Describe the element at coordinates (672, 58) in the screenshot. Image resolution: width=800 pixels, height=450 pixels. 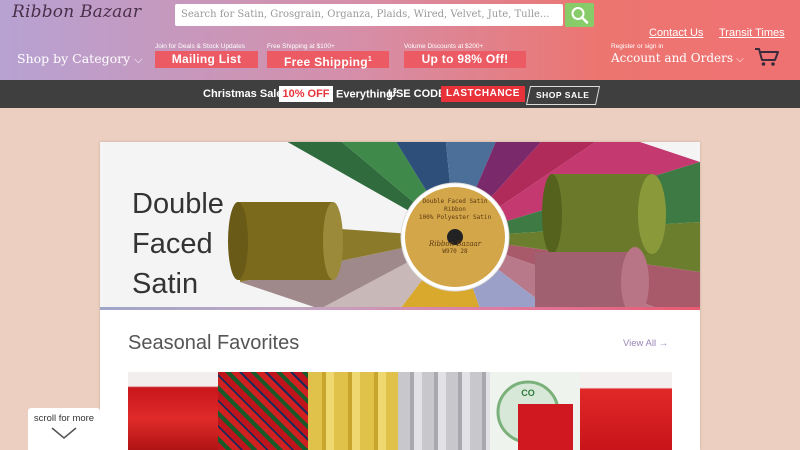
I see `account-orders-label: Account and Orders` at that location.